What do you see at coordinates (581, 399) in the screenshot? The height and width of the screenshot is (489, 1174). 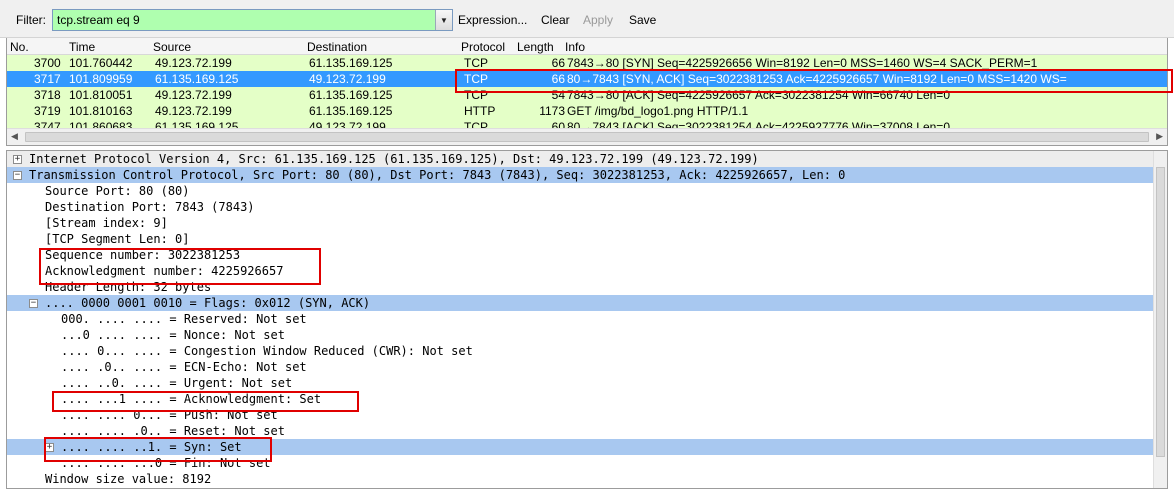 I see `detail-line: .... ...1 .... = Acknowledgment: Set` at bounding box center [581, 399].